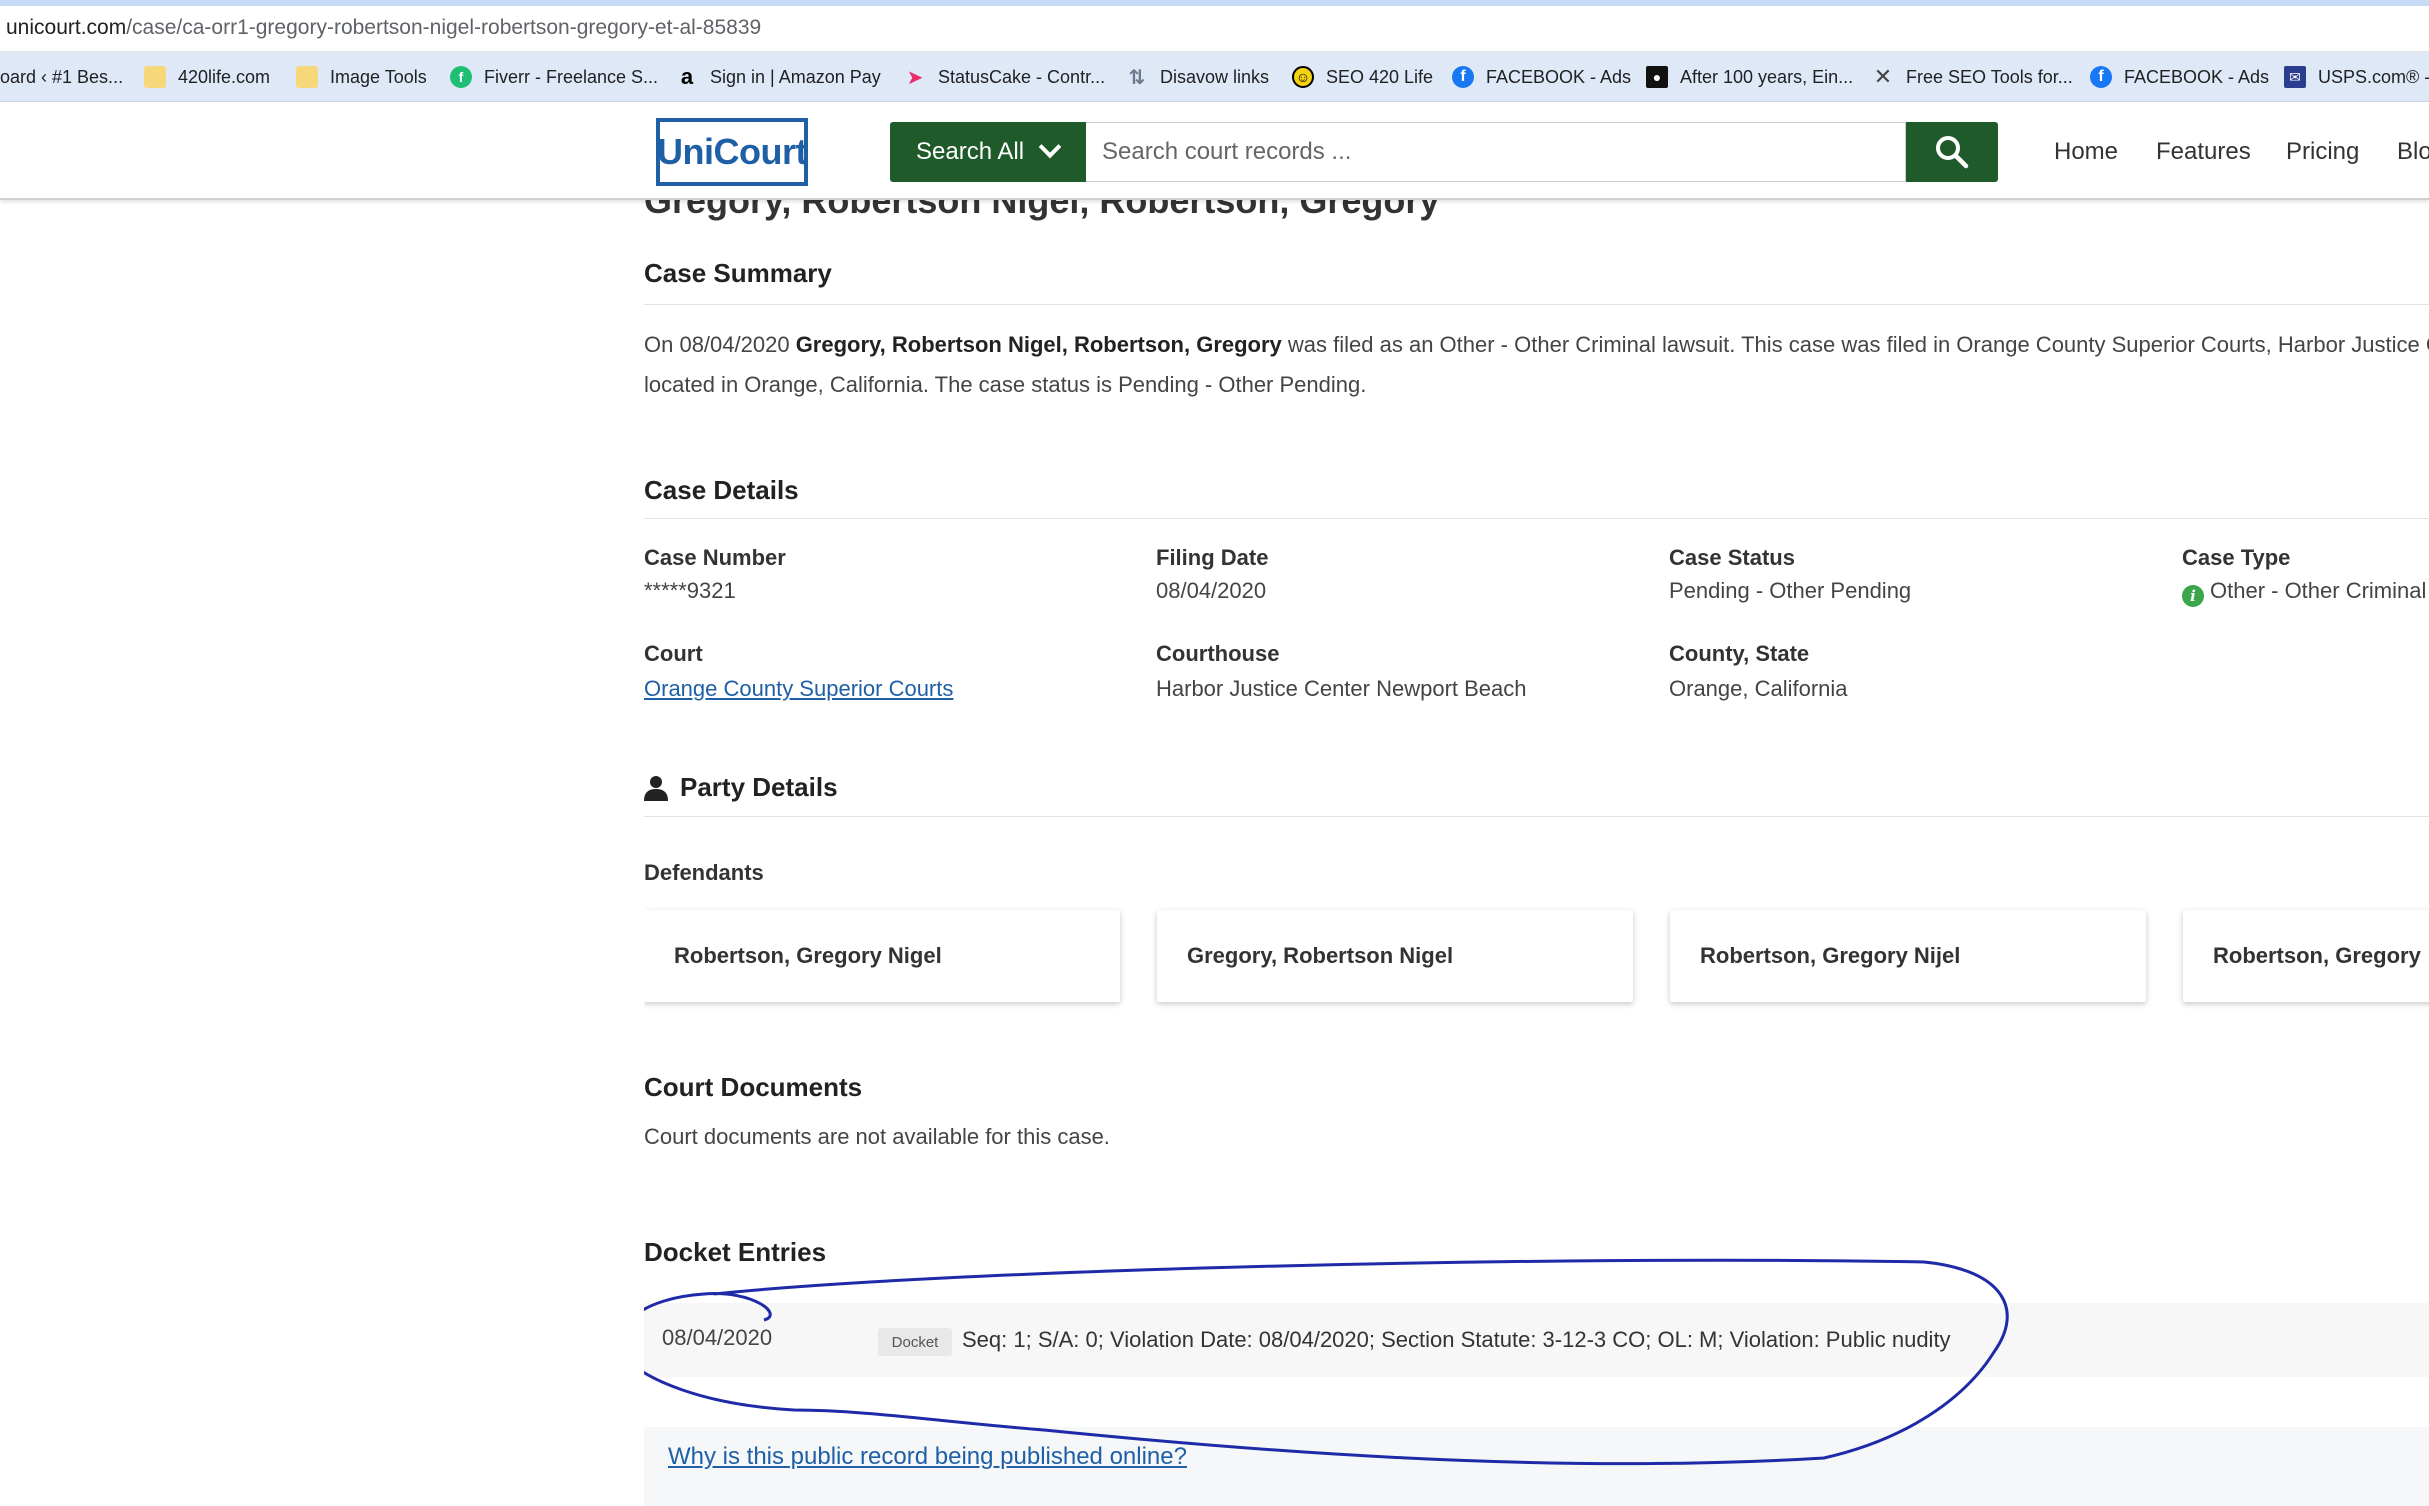 This screenshot has height=1506, width=2429. I want to click on case-summary-heading: Case Summary, so click(738, 273).